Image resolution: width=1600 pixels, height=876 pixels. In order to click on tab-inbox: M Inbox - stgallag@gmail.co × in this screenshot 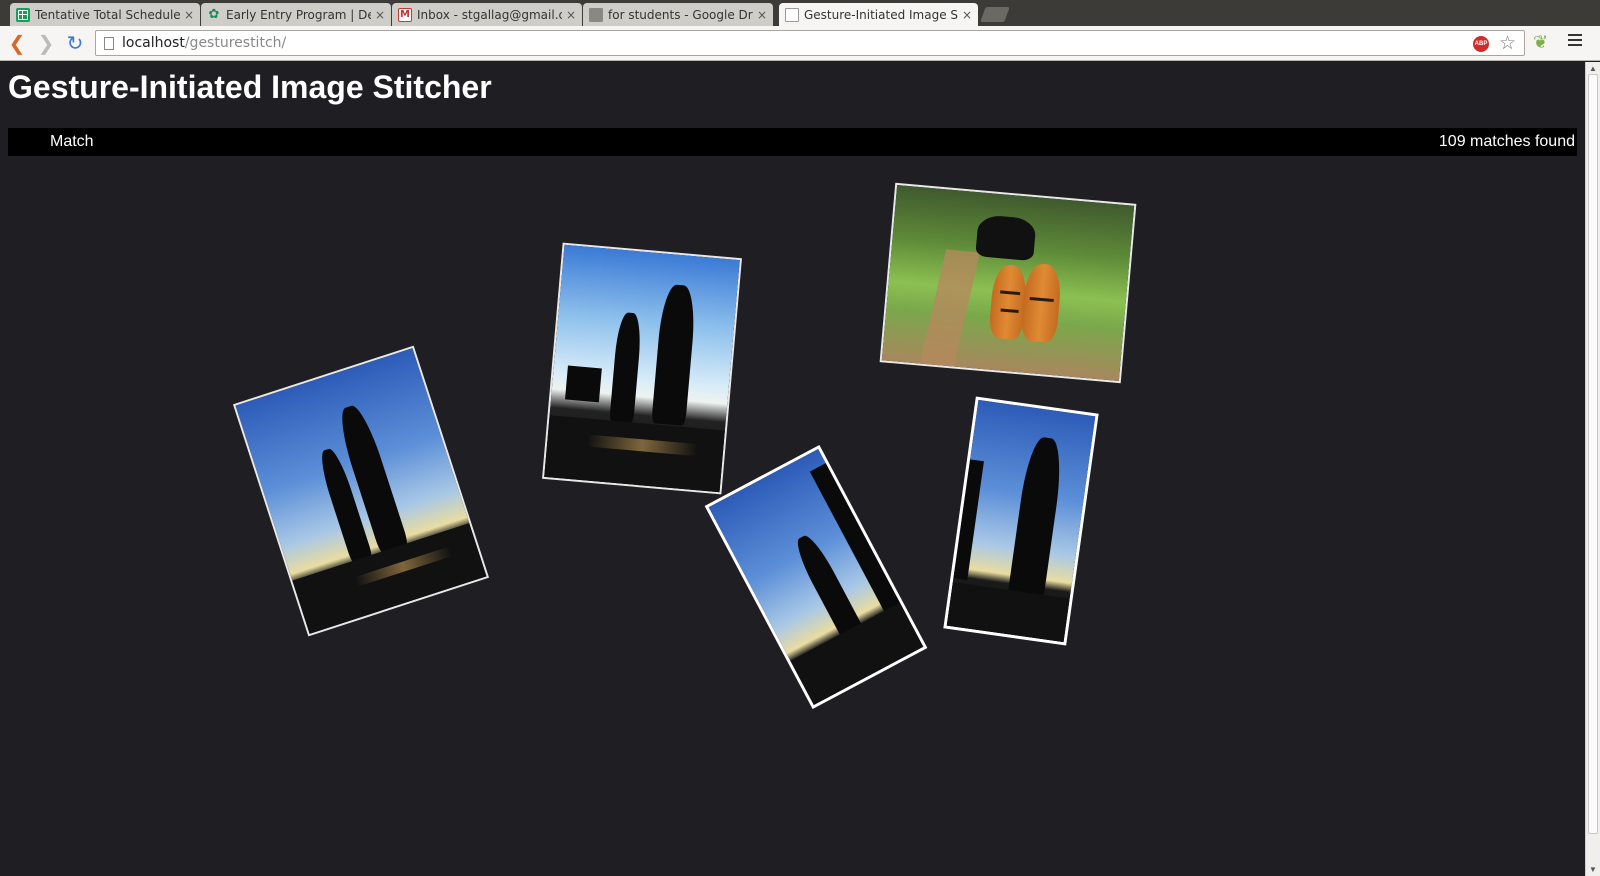, I will do `click(487, 14)`.